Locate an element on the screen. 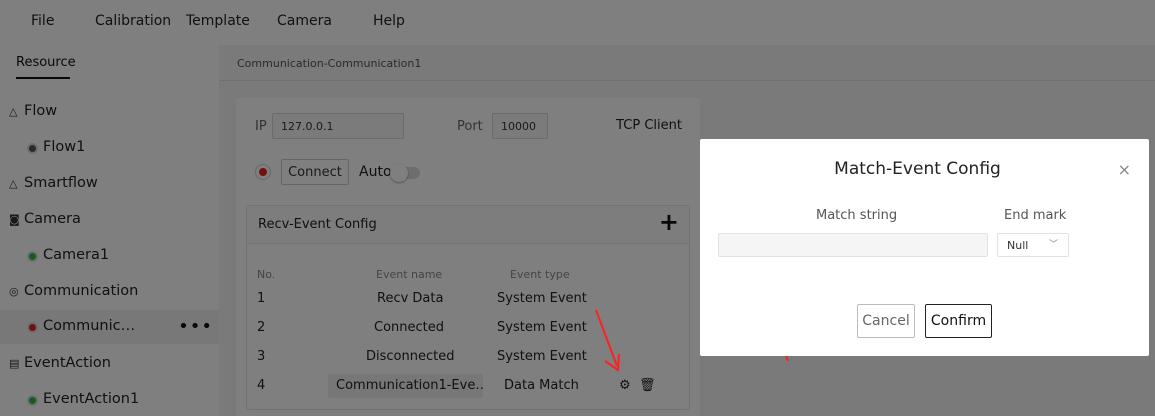  end-mark-value: Null is located at coordinates (1018, 245).